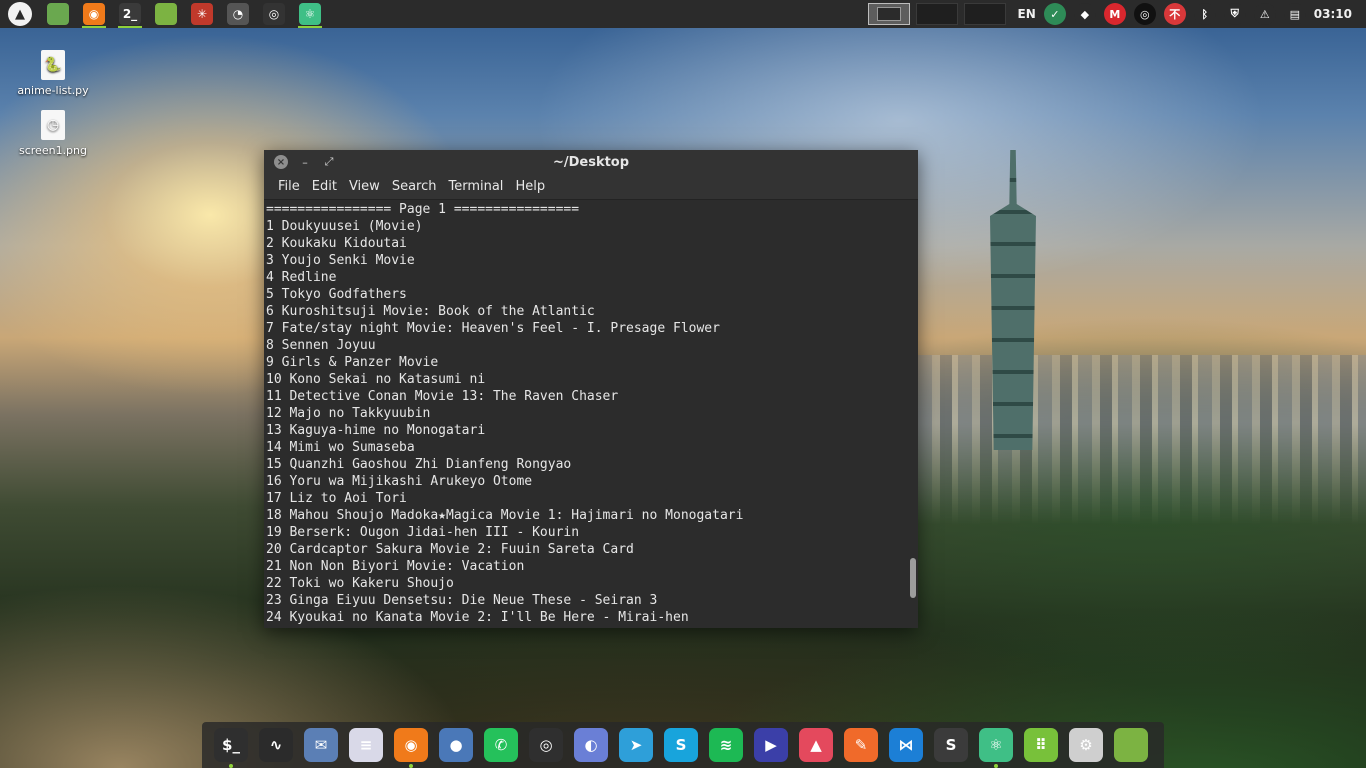 Image resolution: width=1366 pixels, height=768 pixels. Describe the element at coordinates (414, 186) in the screenshot. I see `menu-search: Search` at that location.